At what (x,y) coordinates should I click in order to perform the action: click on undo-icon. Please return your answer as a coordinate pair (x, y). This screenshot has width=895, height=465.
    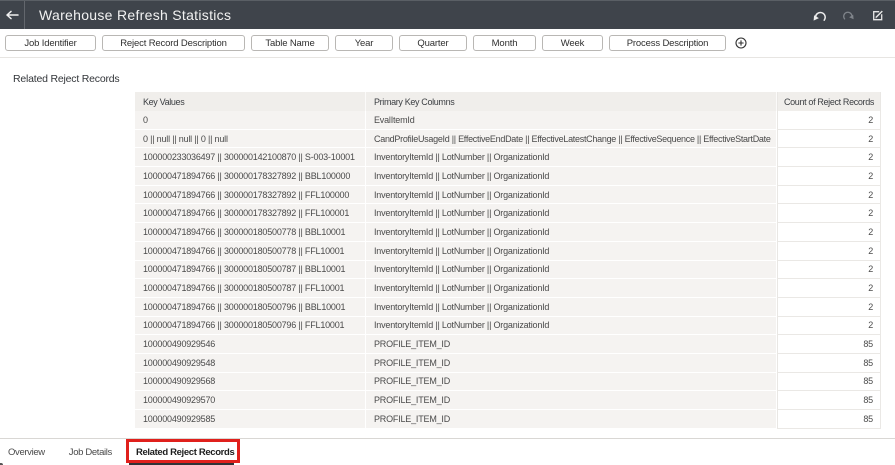
    Looking at the image, I should click on (819, 16).